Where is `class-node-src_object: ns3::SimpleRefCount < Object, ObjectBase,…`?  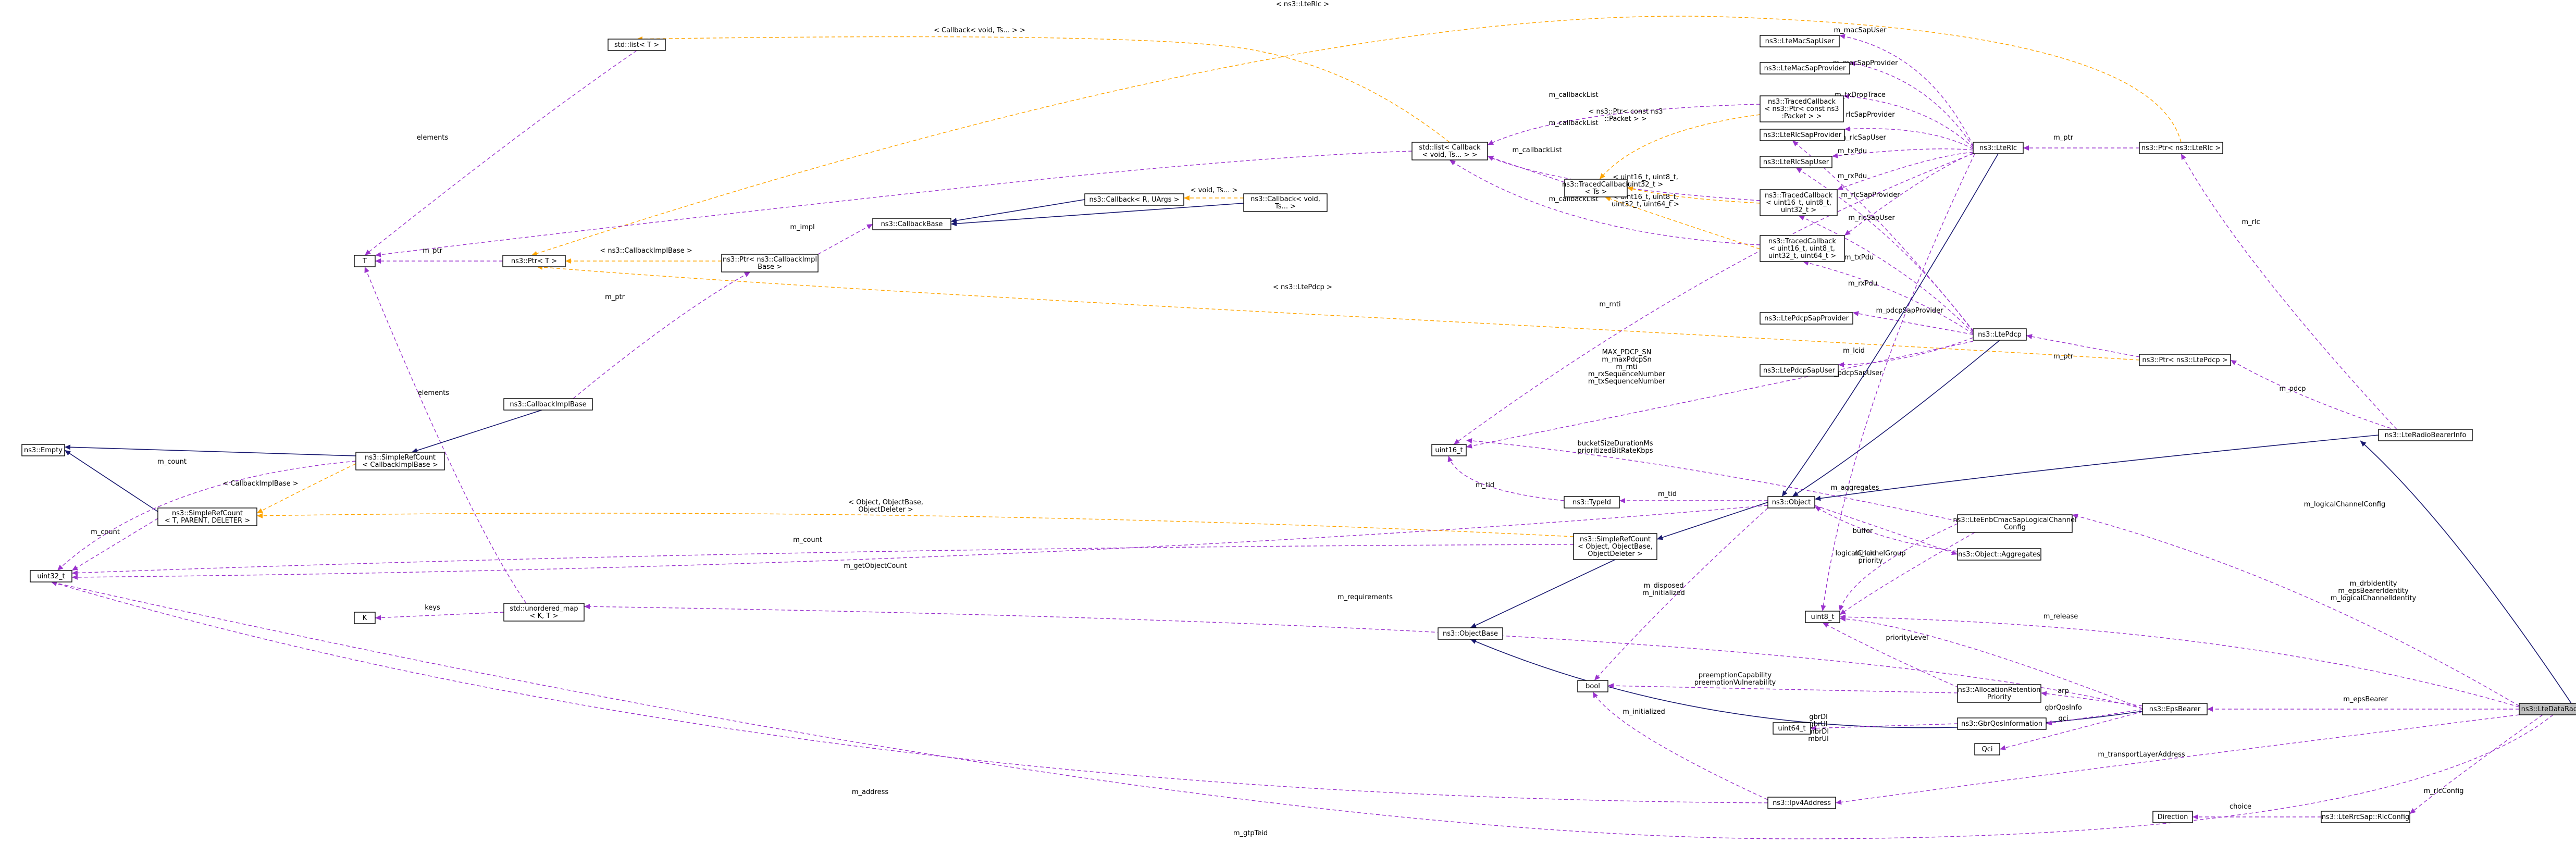 class-node-src_object: ns3::SimpleRefCount < Object, ObjectBase,… is located at coordinates (1615, 547).